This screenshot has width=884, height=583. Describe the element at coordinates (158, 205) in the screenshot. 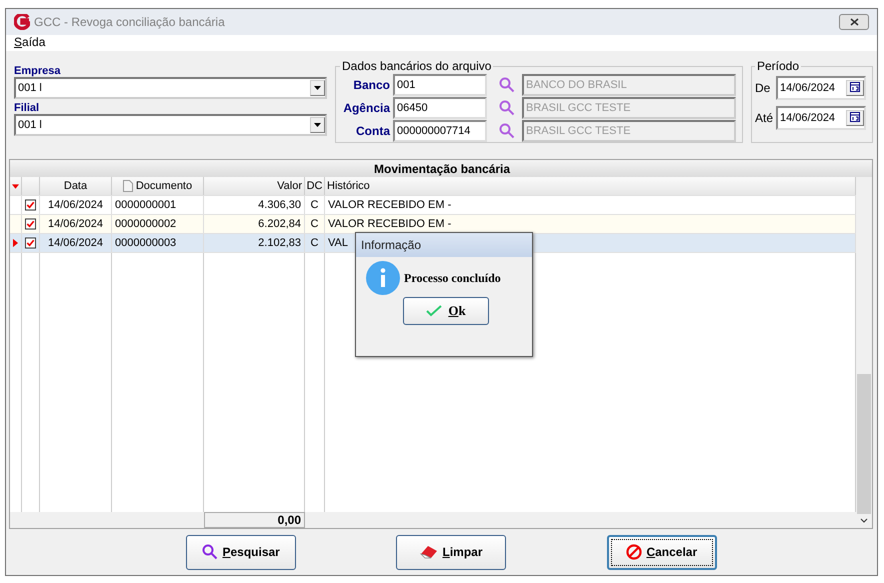

I see `table-cell: 0000000001` at that location.